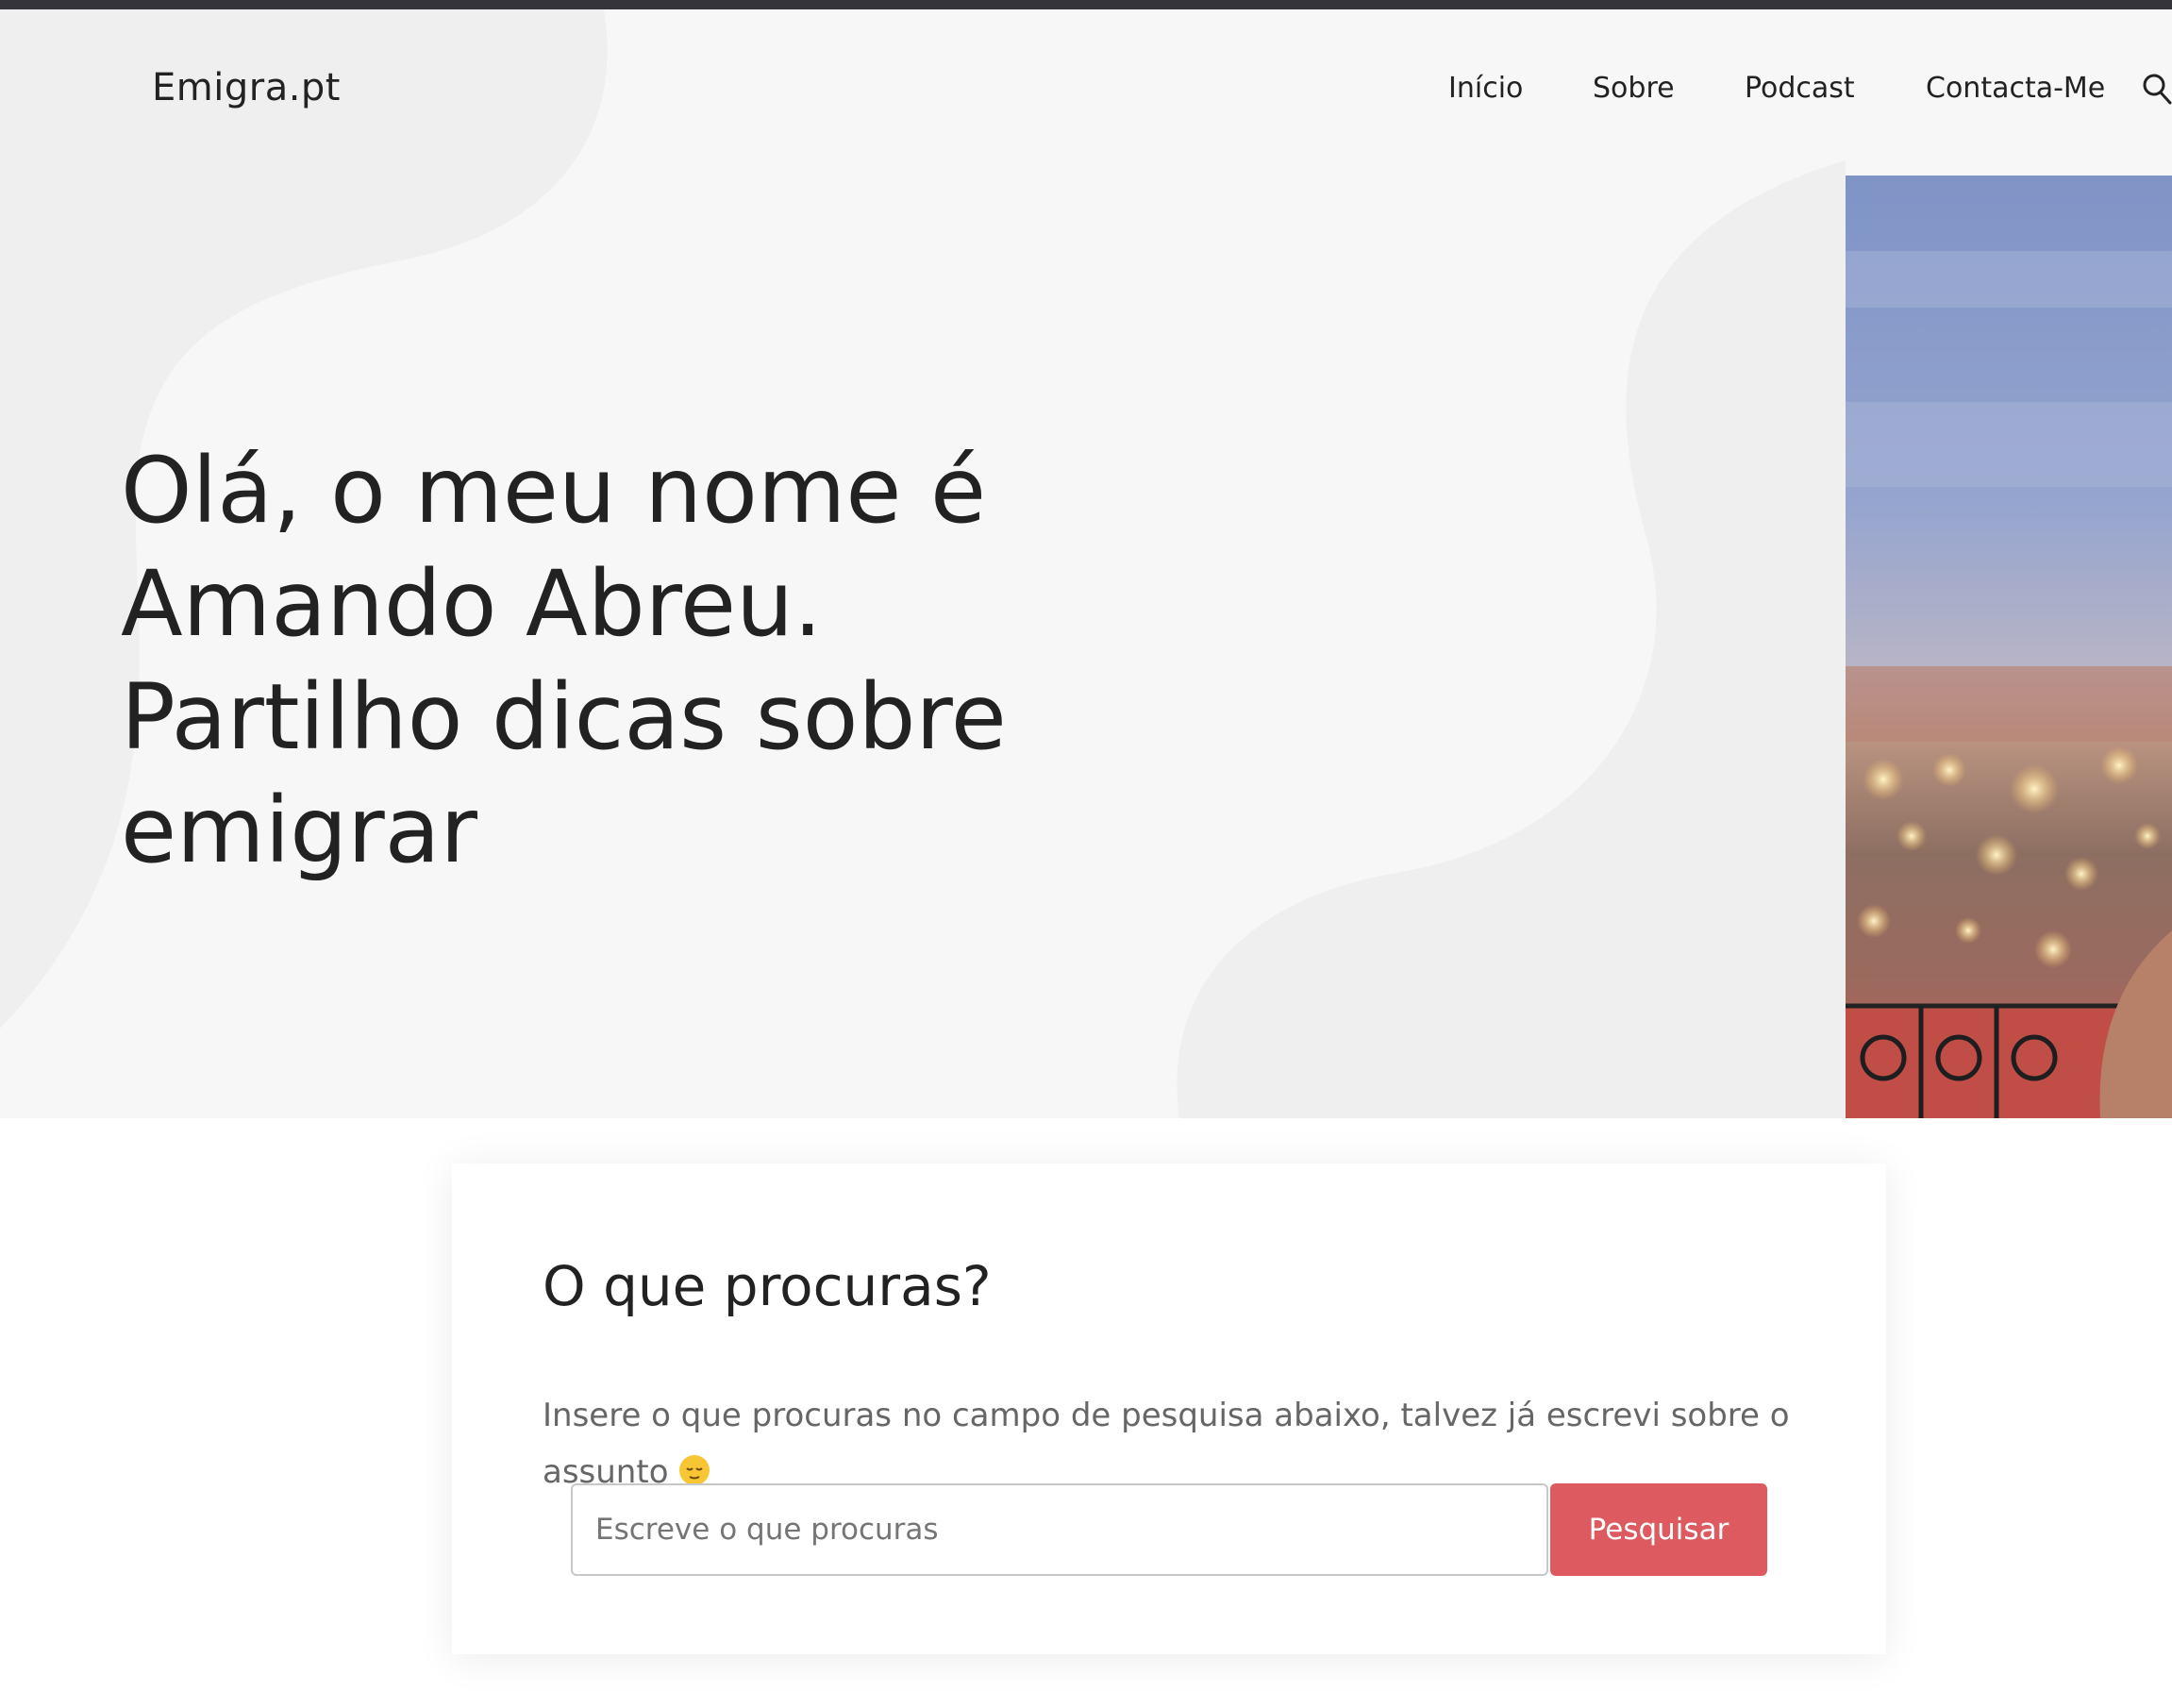  I want to click on site-logo: Emigra.pt, so click(246, 87).